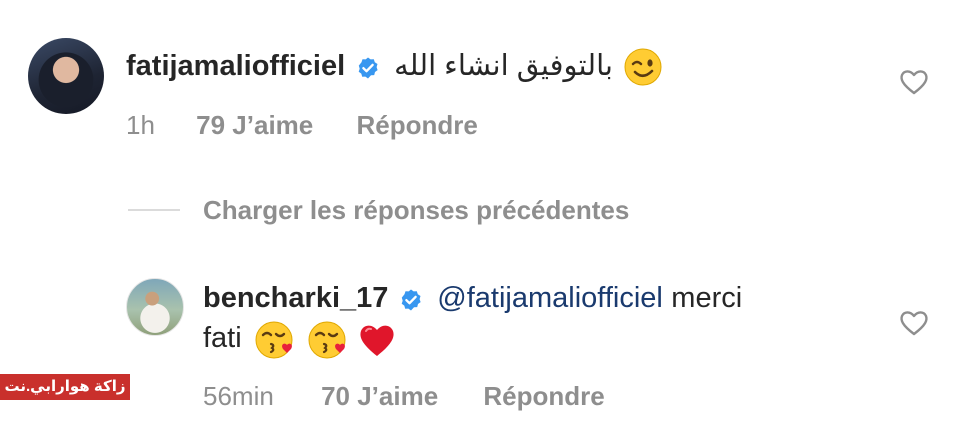 The image size is (960, 440). I want to click on comment-header: fatijamaliofficiel بالتوفيق انشاء الله, so click(394, 67).